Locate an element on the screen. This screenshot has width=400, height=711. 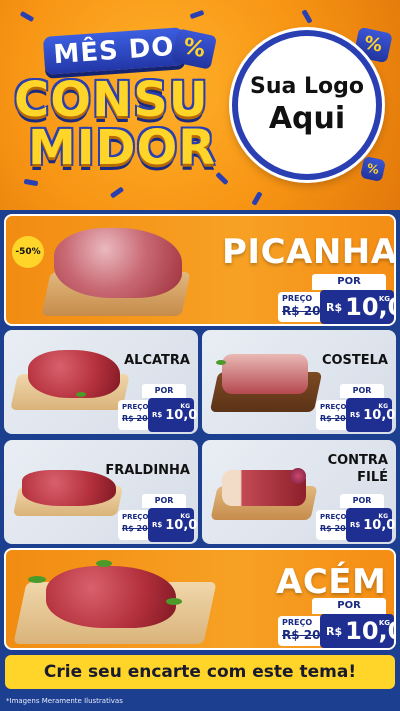
discount-badge: -50% is located at coordinates (28, 252).